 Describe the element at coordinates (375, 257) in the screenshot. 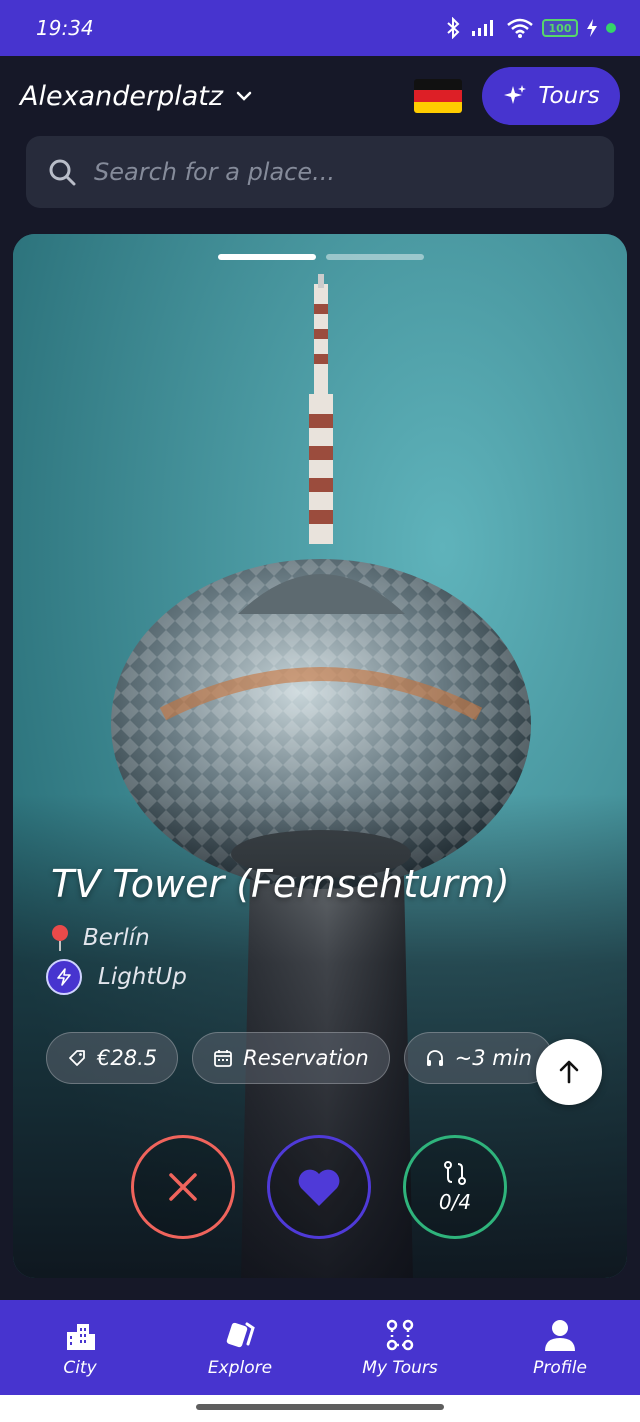

I see `image-indicator` at that location.